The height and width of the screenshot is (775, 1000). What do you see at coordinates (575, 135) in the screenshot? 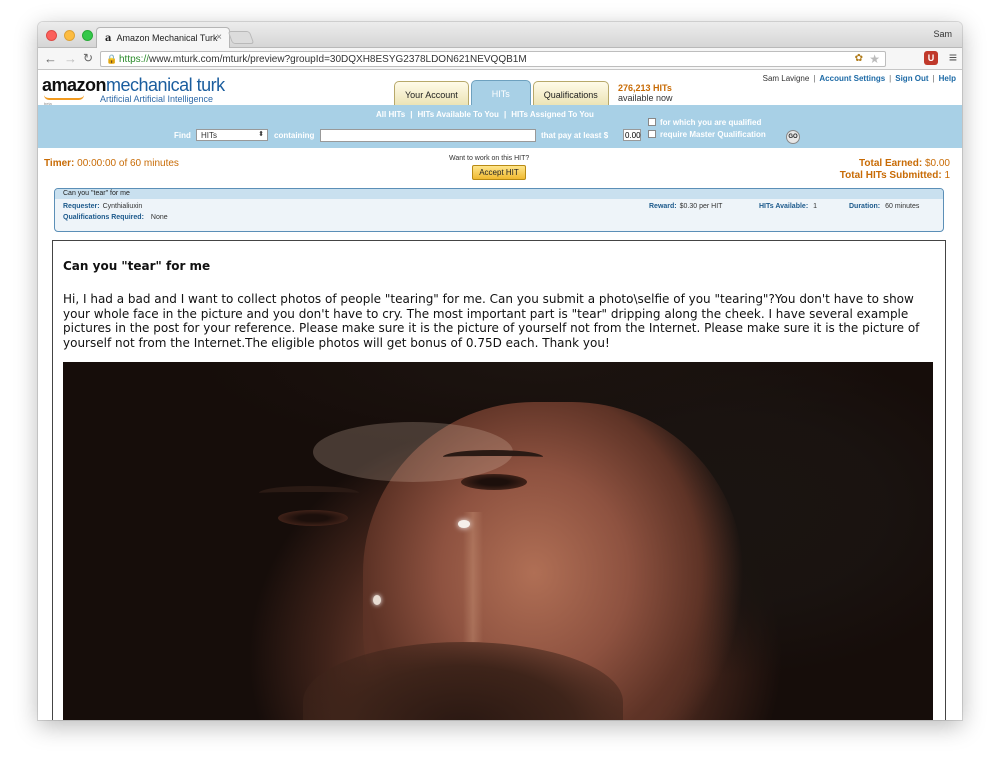
I see `pay-label: that pay at least $` at bounding box center [575, 135].